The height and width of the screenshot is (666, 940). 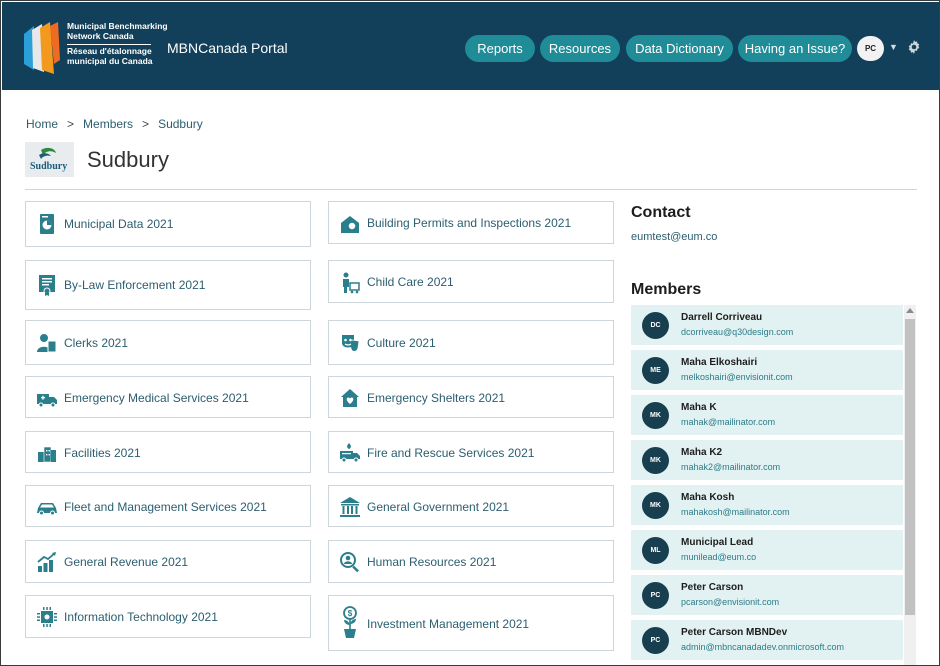 What do you see at coordinates (110, 60) in the screenshot?
I see `logo-line: municipal du Canada` at bounding box center [110, 60].